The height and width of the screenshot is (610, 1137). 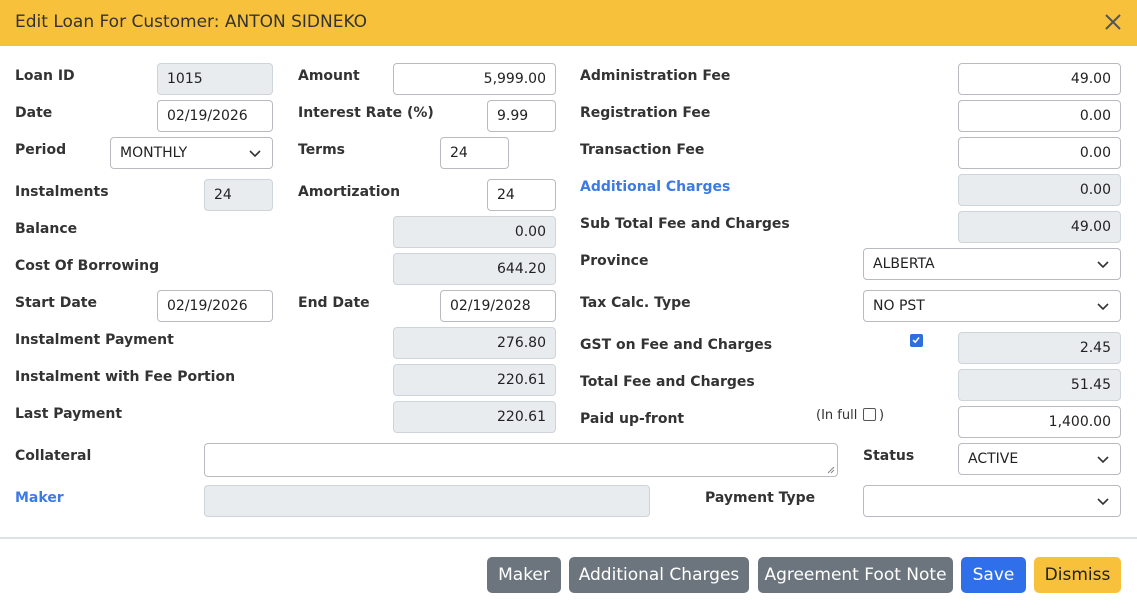 I want to click on status-select: ACTIVE, so click(x=1039, y=459).